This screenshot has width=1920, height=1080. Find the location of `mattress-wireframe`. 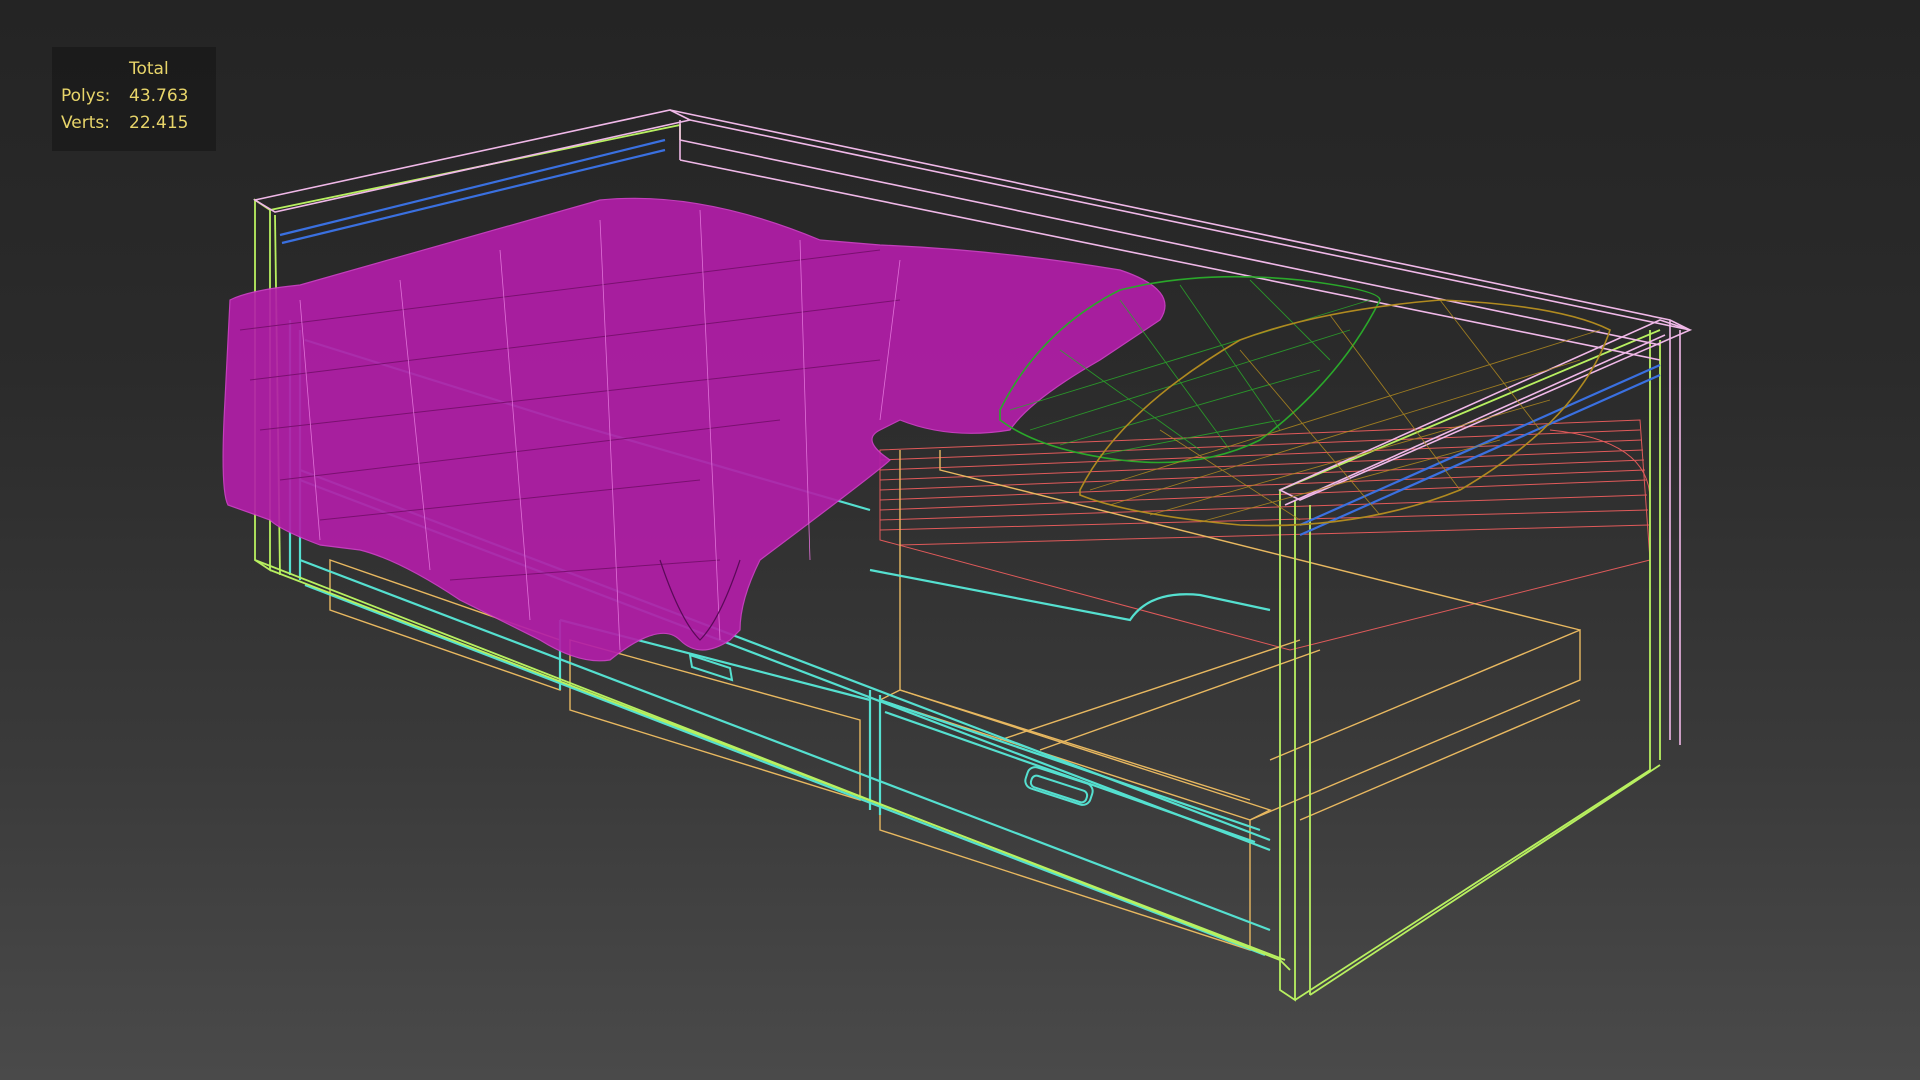

mattress-wireframe is located at coordinates (1265, 535).